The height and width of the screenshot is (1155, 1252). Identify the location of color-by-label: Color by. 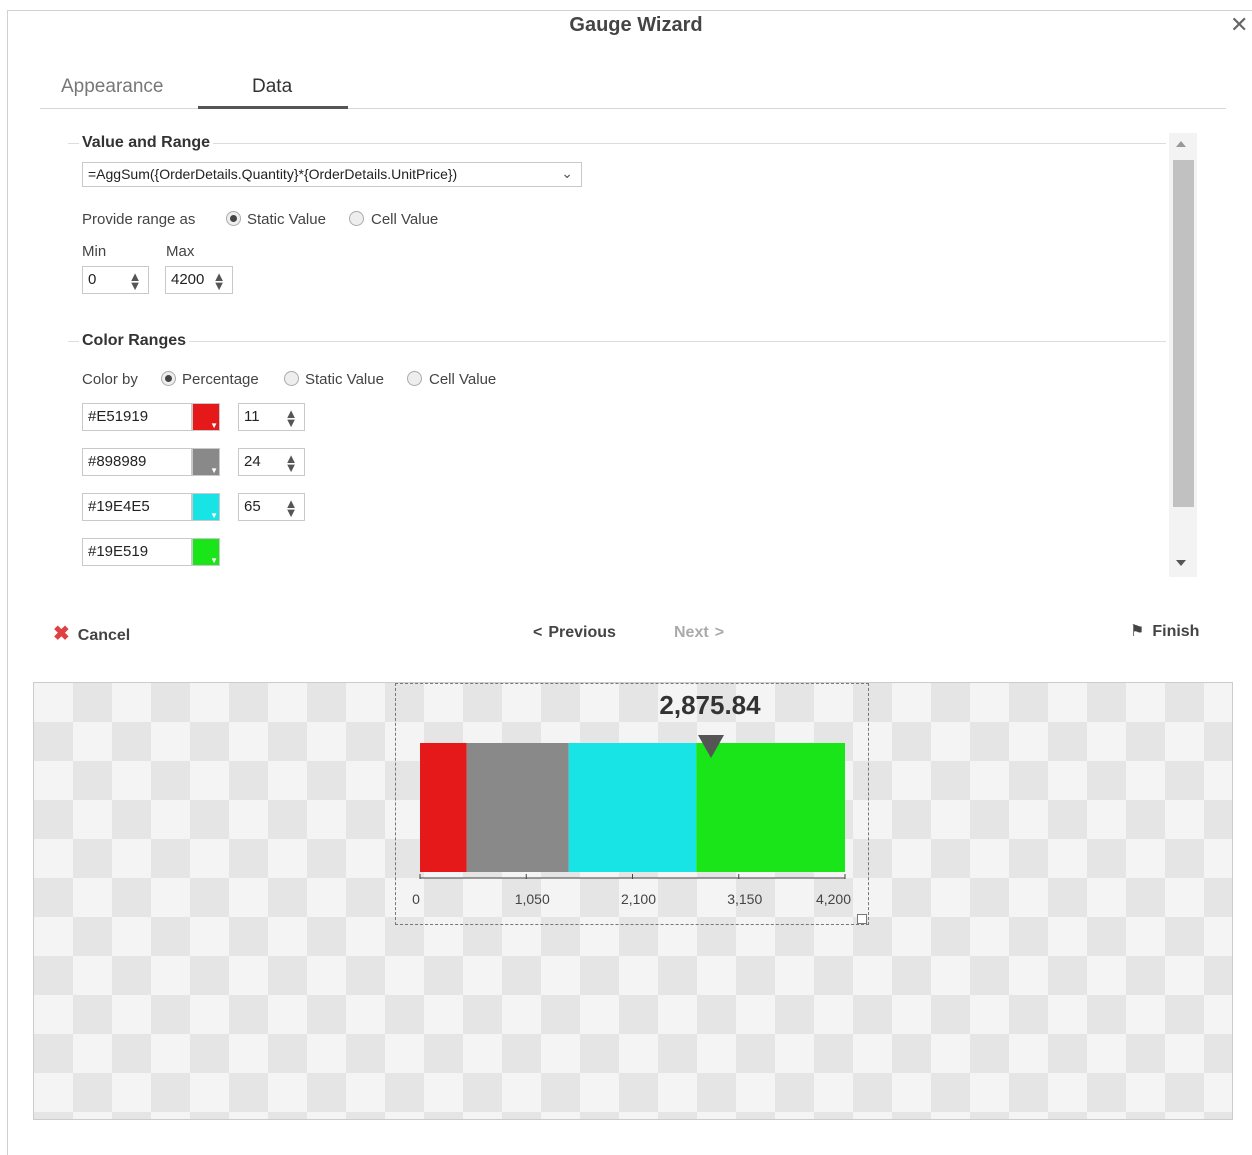
(110, 379).